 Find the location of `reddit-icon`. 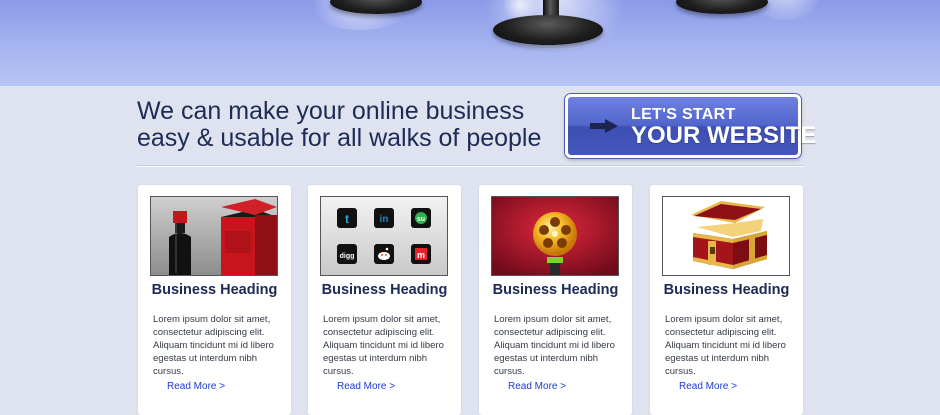

reddit-icon is located at coordinates (384, 254).